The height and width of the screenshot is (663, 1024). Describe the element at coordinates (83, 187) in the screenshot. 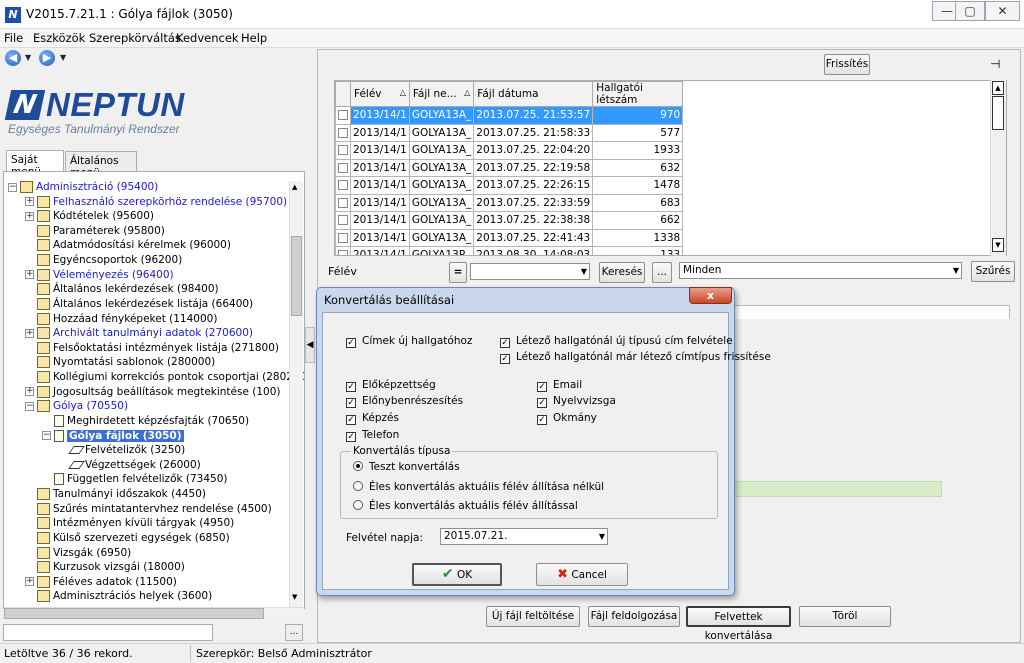

I see `tree-item: − Adminisztráció (95400)` at that location.